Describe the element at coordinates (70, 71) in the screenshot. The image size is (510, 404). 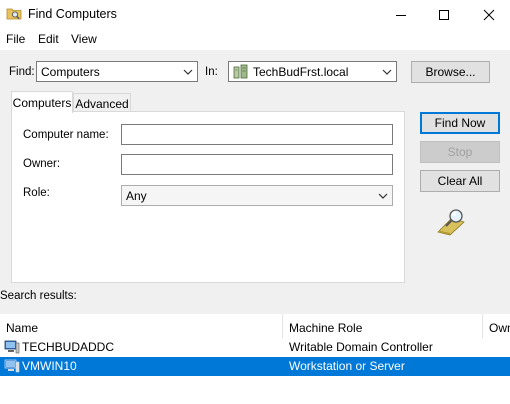
I see `find-type-value: Computers` at that location.